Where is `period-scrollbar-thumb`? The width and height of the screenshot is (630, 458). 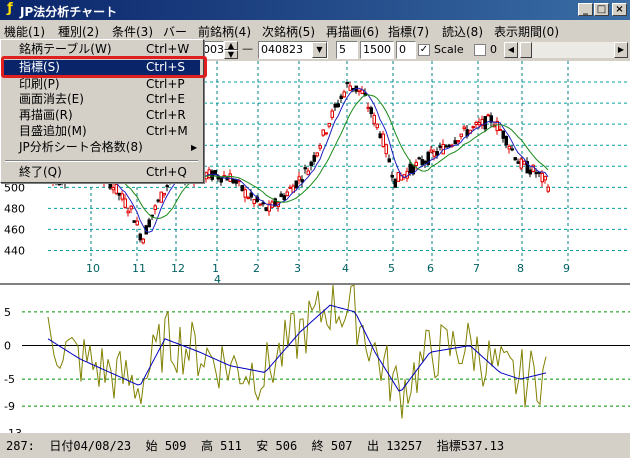 period-scrollbar-thumb is located at coordinates (526, 50).